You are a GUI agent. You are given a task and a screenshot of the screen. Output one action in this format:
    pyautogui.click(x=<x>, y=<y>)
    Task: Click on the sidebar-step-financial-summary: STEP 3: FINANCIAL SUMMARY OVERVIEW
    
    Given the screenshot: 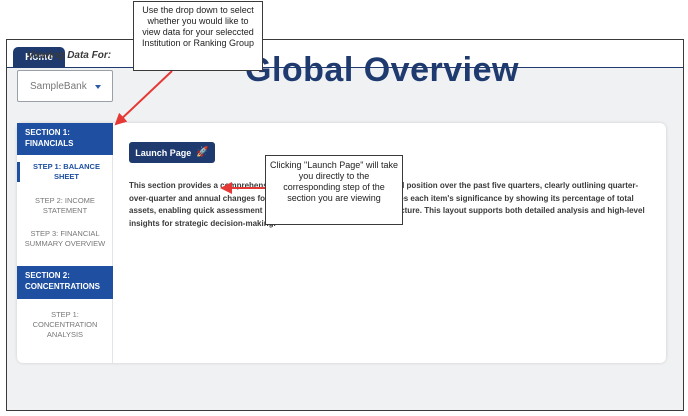 What is the action you would take?
    pyautogui.click(x=65, y=239)
    